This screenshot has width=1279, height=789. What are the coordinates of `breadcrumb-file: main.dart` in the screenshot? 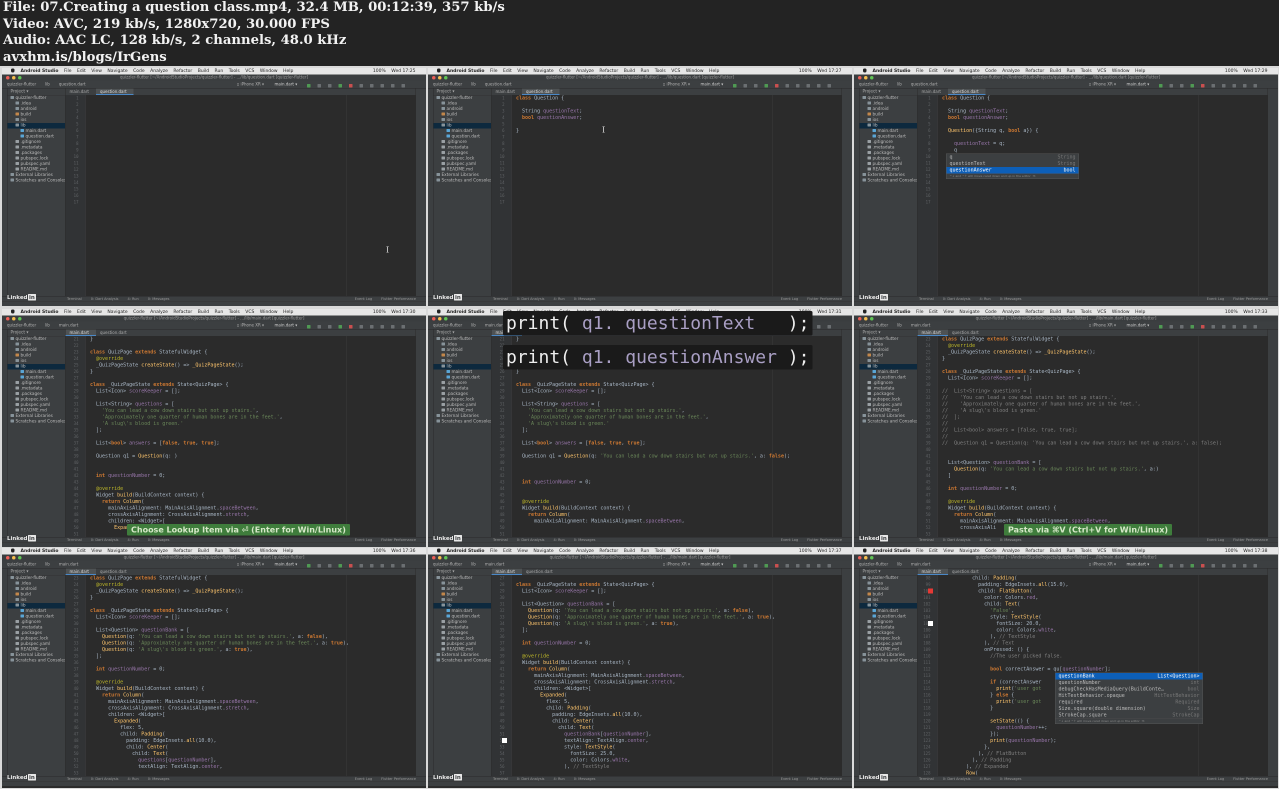 It's located at (920, 325).